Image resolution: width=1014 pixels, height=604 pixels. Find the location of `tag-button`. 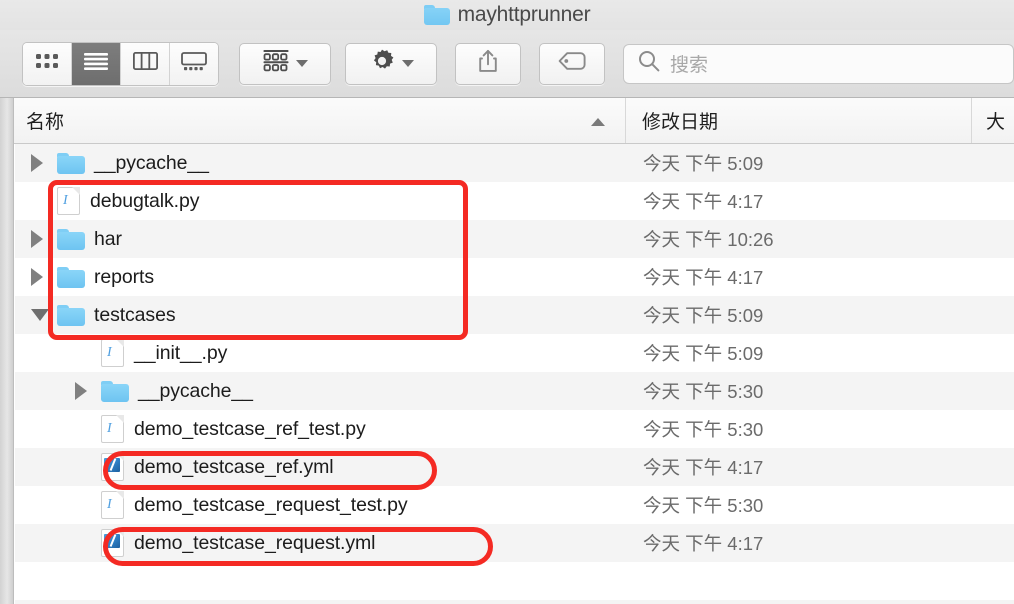

tag-button is located at coordinates (572, 63).